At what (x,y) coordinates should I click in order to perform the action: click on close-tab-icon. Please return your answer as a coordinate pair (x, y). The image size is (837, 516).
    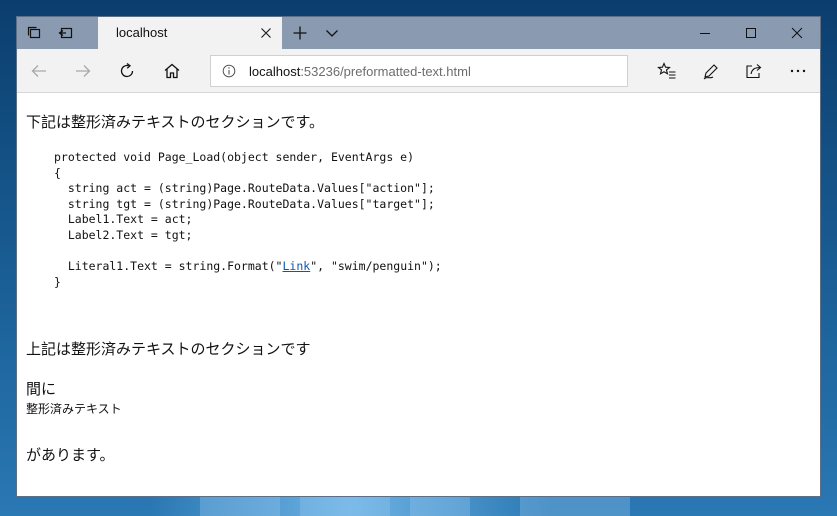
    Looking at the image, I should click on (266, 33).